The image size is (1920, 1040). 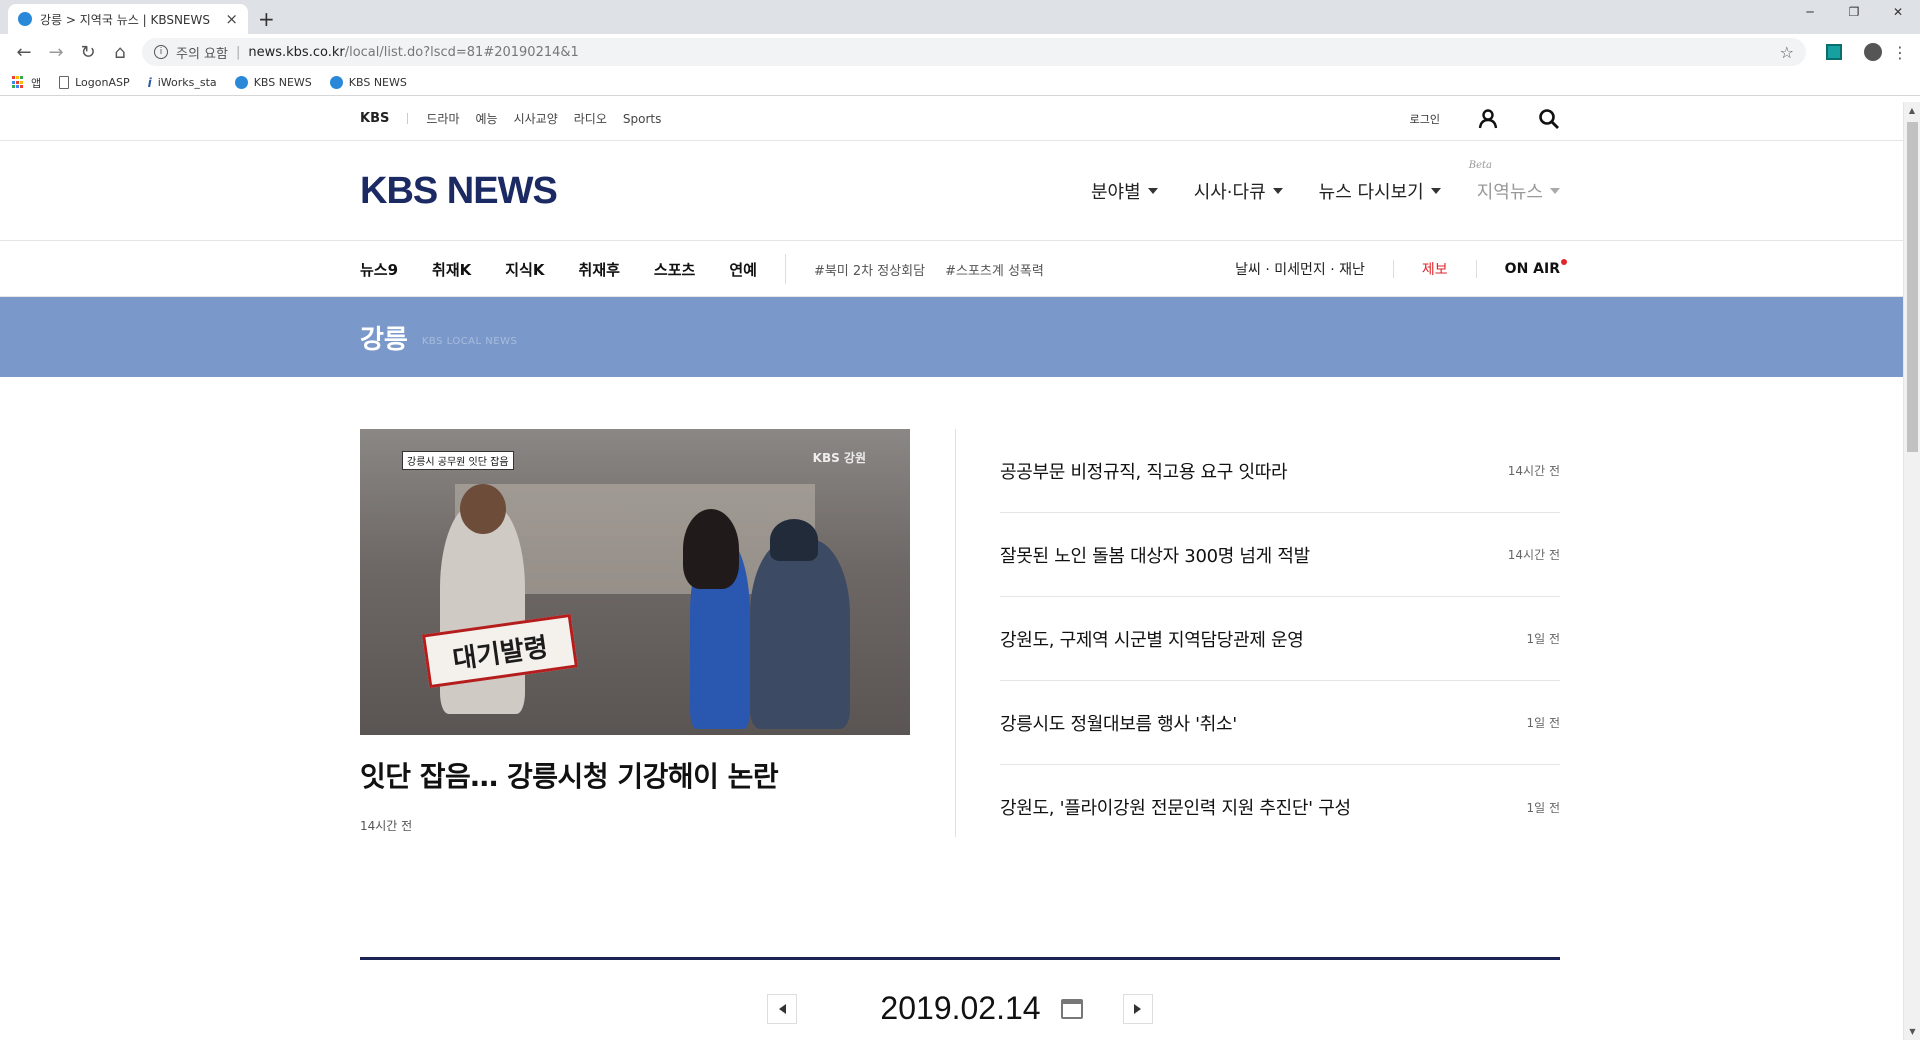 I want to click on url-host: news.kbs.co.kr, so click(x=296, y=52).